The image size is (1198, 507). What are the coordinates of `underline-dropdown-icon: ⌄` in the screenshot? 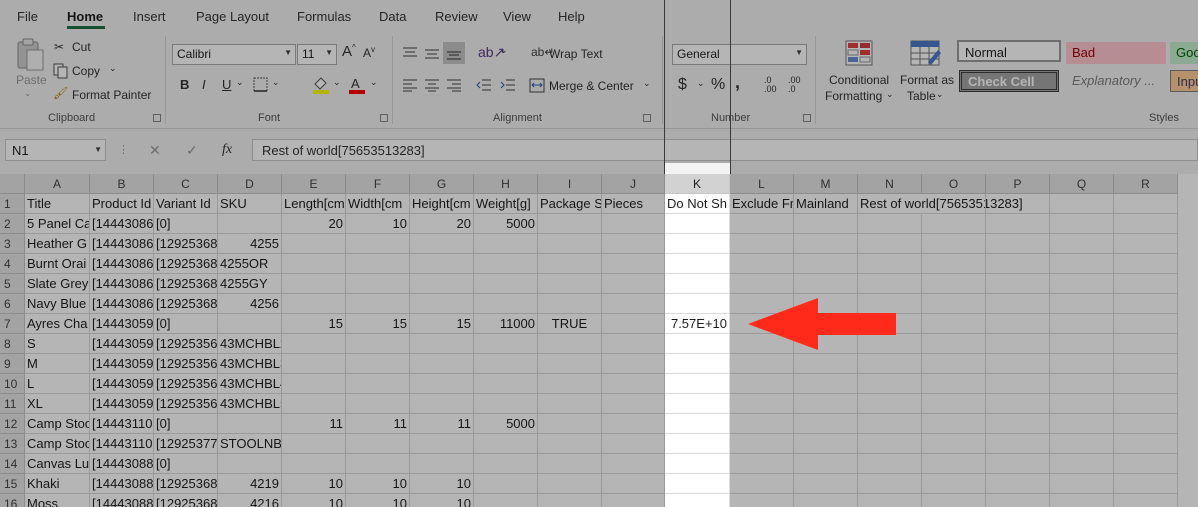 It's located at (240, 82).